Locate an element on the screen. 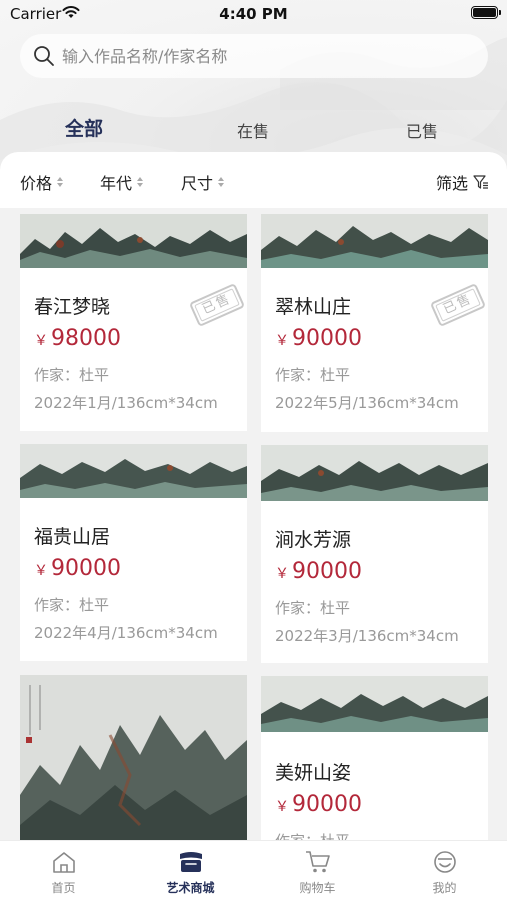 The height and width of the screenshot is (900, 507). price-value: 98000 is located at coordinates (86, 338).